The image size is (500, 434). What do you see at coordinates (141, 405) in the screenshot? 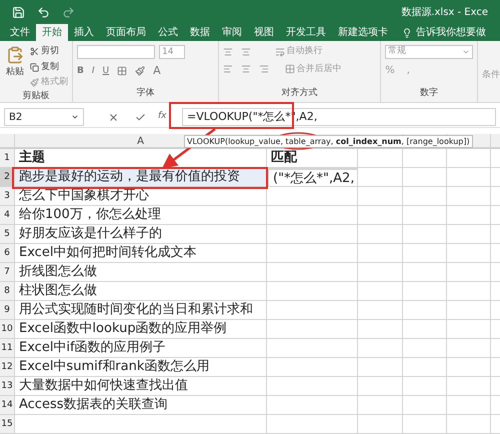
I see `table-cell: Access数据表的关联查询` at bounding box center [141, 405].